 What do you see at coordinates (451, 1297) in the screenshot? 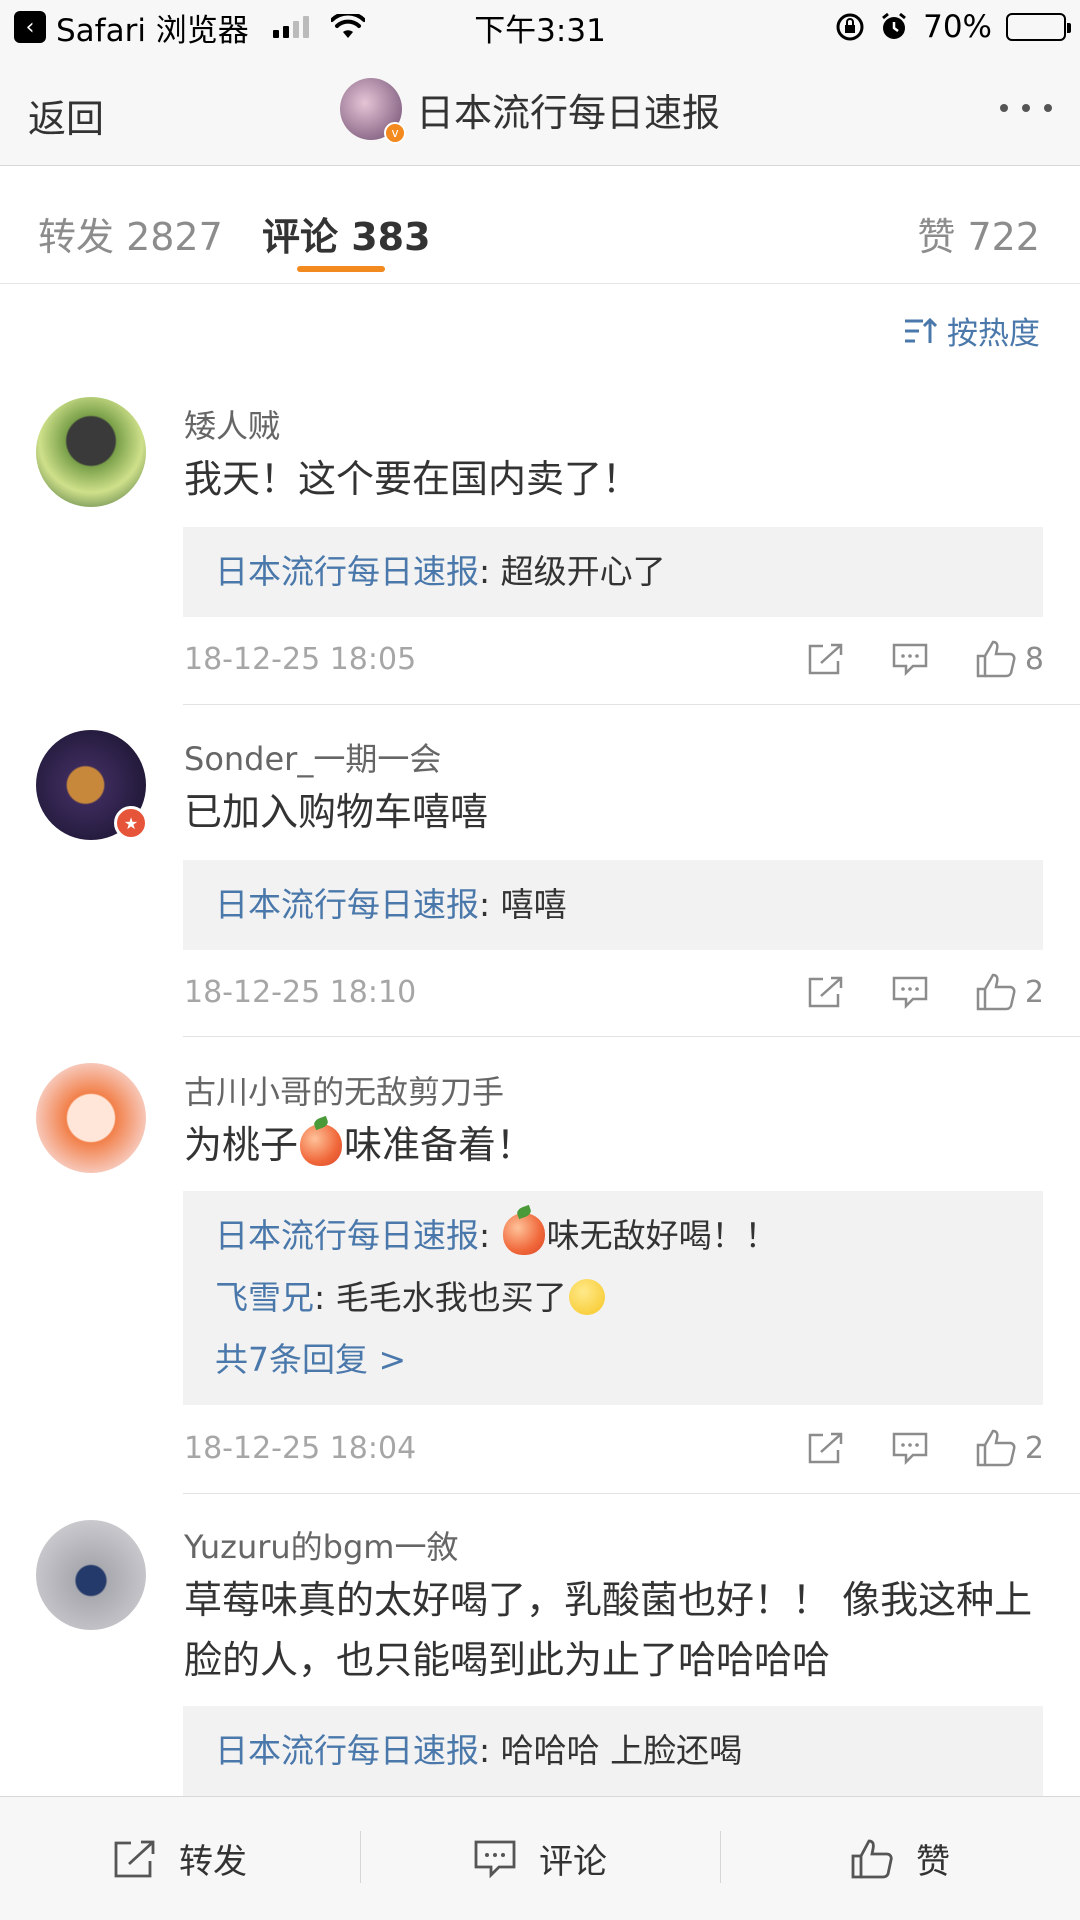
I see `reply-text: 毛毛水我也买了` at bounding box center [451, 1297].